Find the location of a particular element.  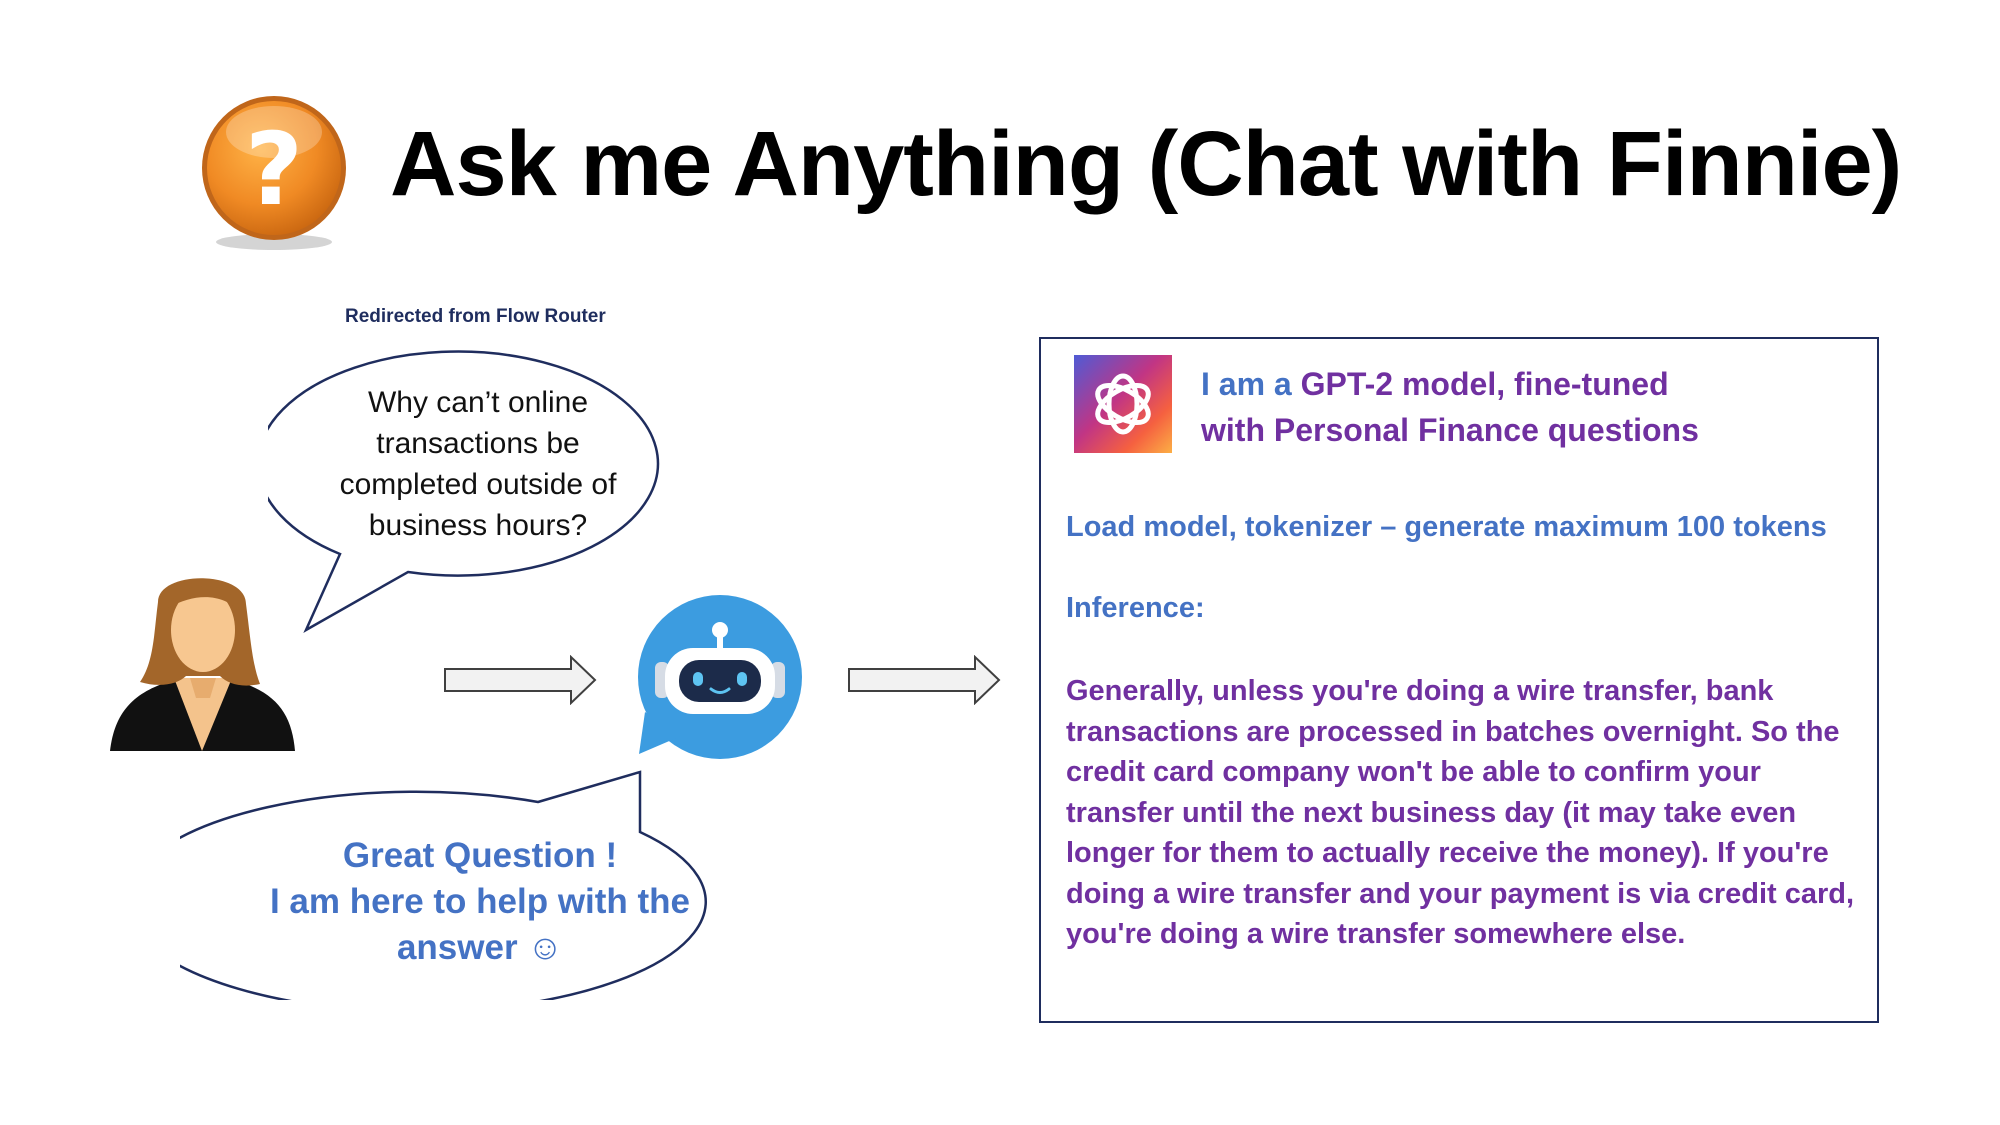

bot-reply-line-3: answer ☺ is located at coordinates (480, 947).